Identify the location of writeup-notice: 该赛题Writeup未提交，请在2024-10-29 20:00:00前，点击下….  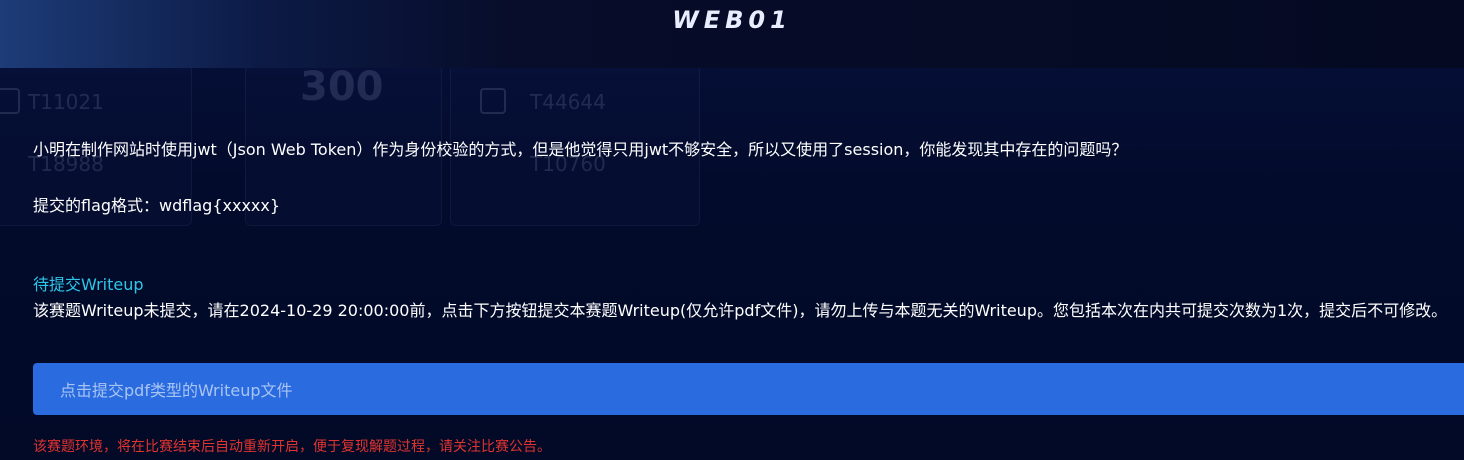
(740, 310).